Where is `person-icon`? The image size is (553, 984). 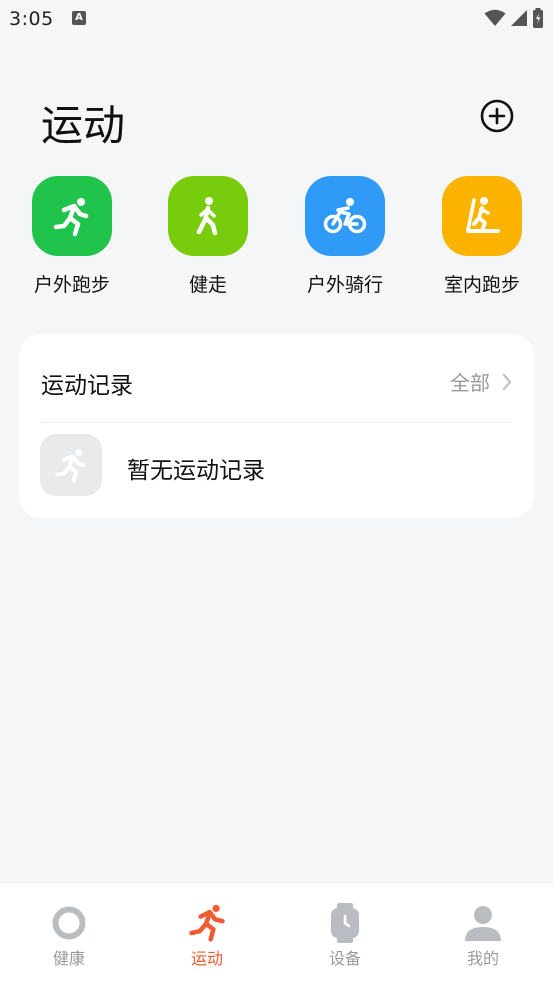 person-icon is located at coordinates (483, 923).